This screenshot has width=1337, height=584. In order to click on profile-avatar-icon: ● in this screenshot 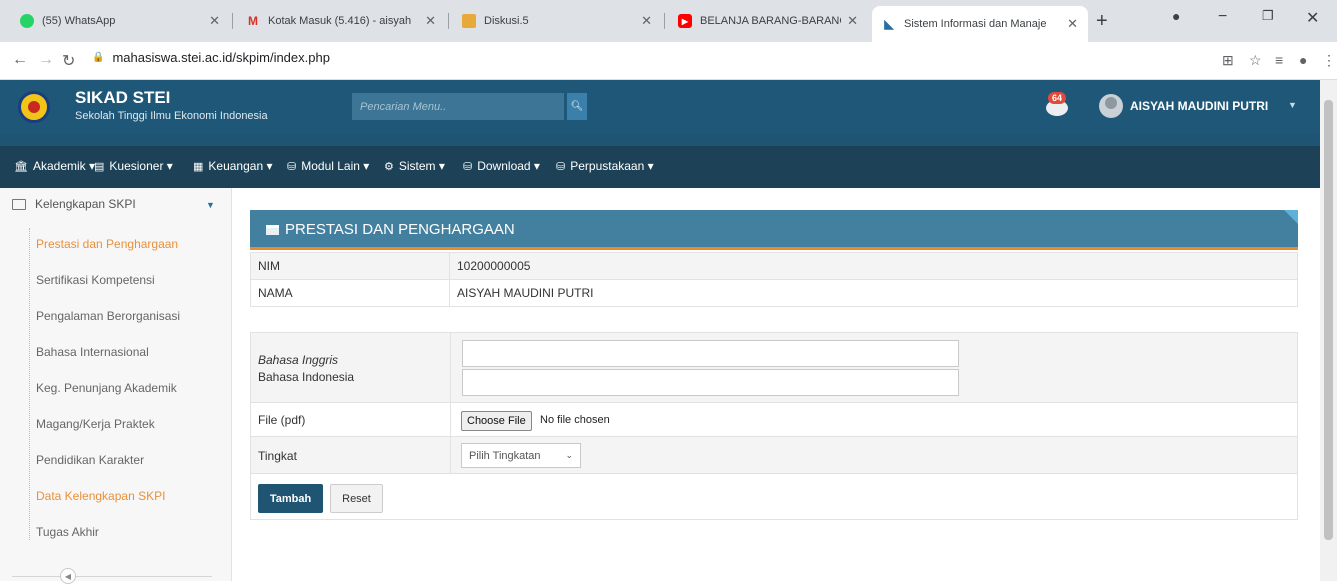, I will do `click(1303, 60)`.